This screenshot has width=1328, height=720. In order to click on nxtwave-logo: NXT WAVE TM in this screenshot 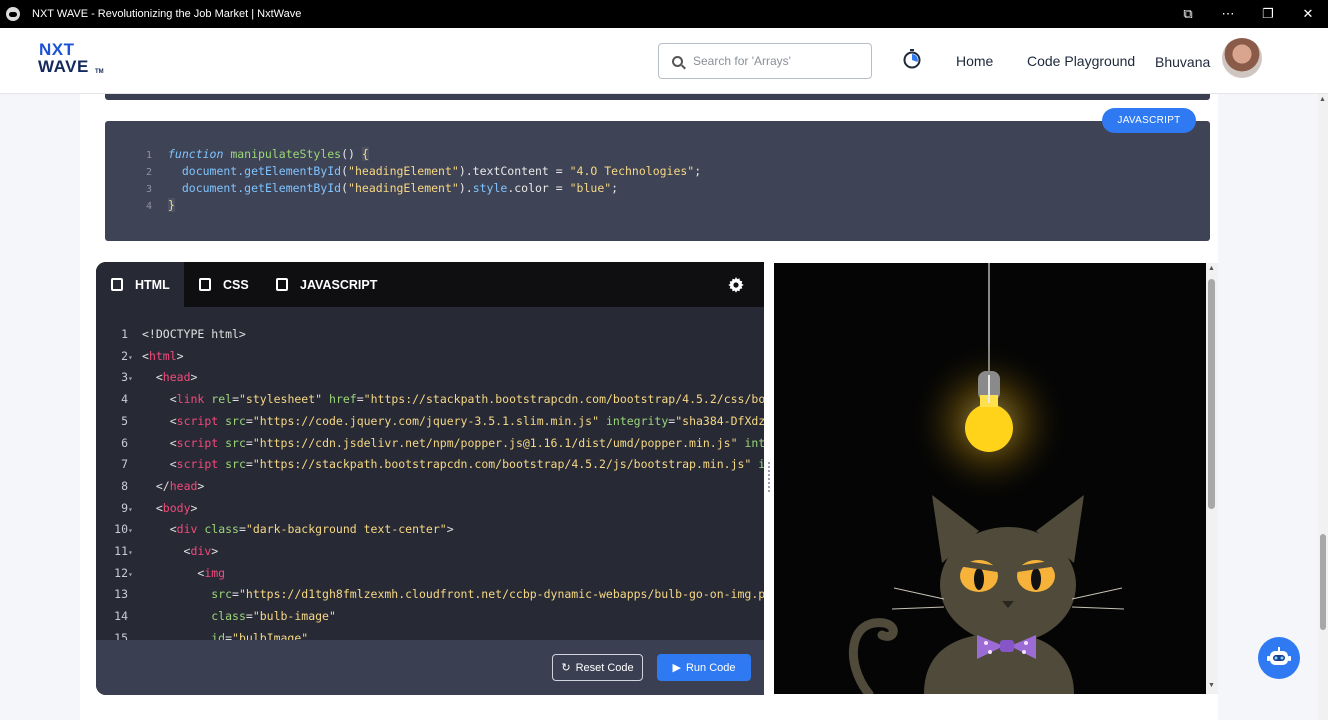, I will do `click(73, 61)`.